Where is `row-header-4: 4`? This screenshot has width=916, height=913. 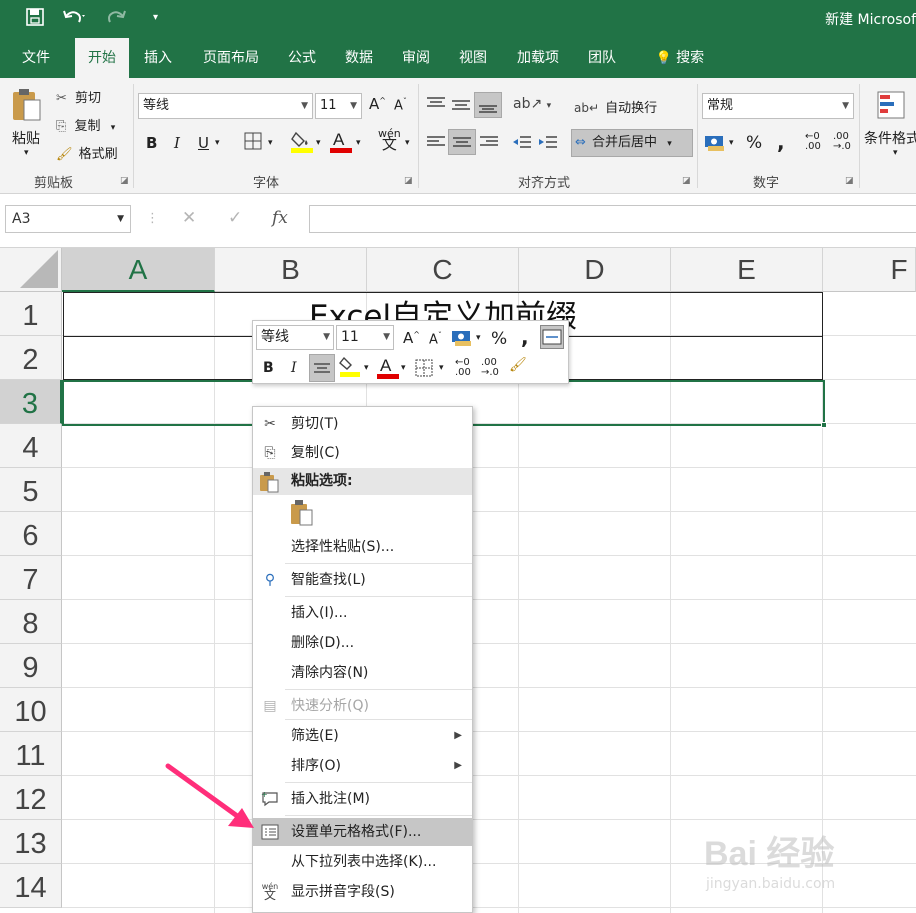 row-header-4: 4 is located at coordinates (31, 446).